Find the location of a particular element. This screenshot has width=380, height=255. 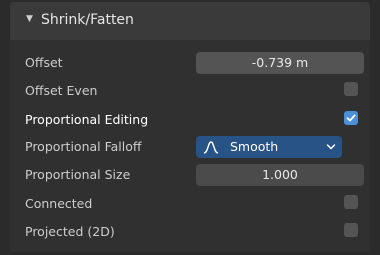

connected-label: Connected is located at coordinates (59, 203).